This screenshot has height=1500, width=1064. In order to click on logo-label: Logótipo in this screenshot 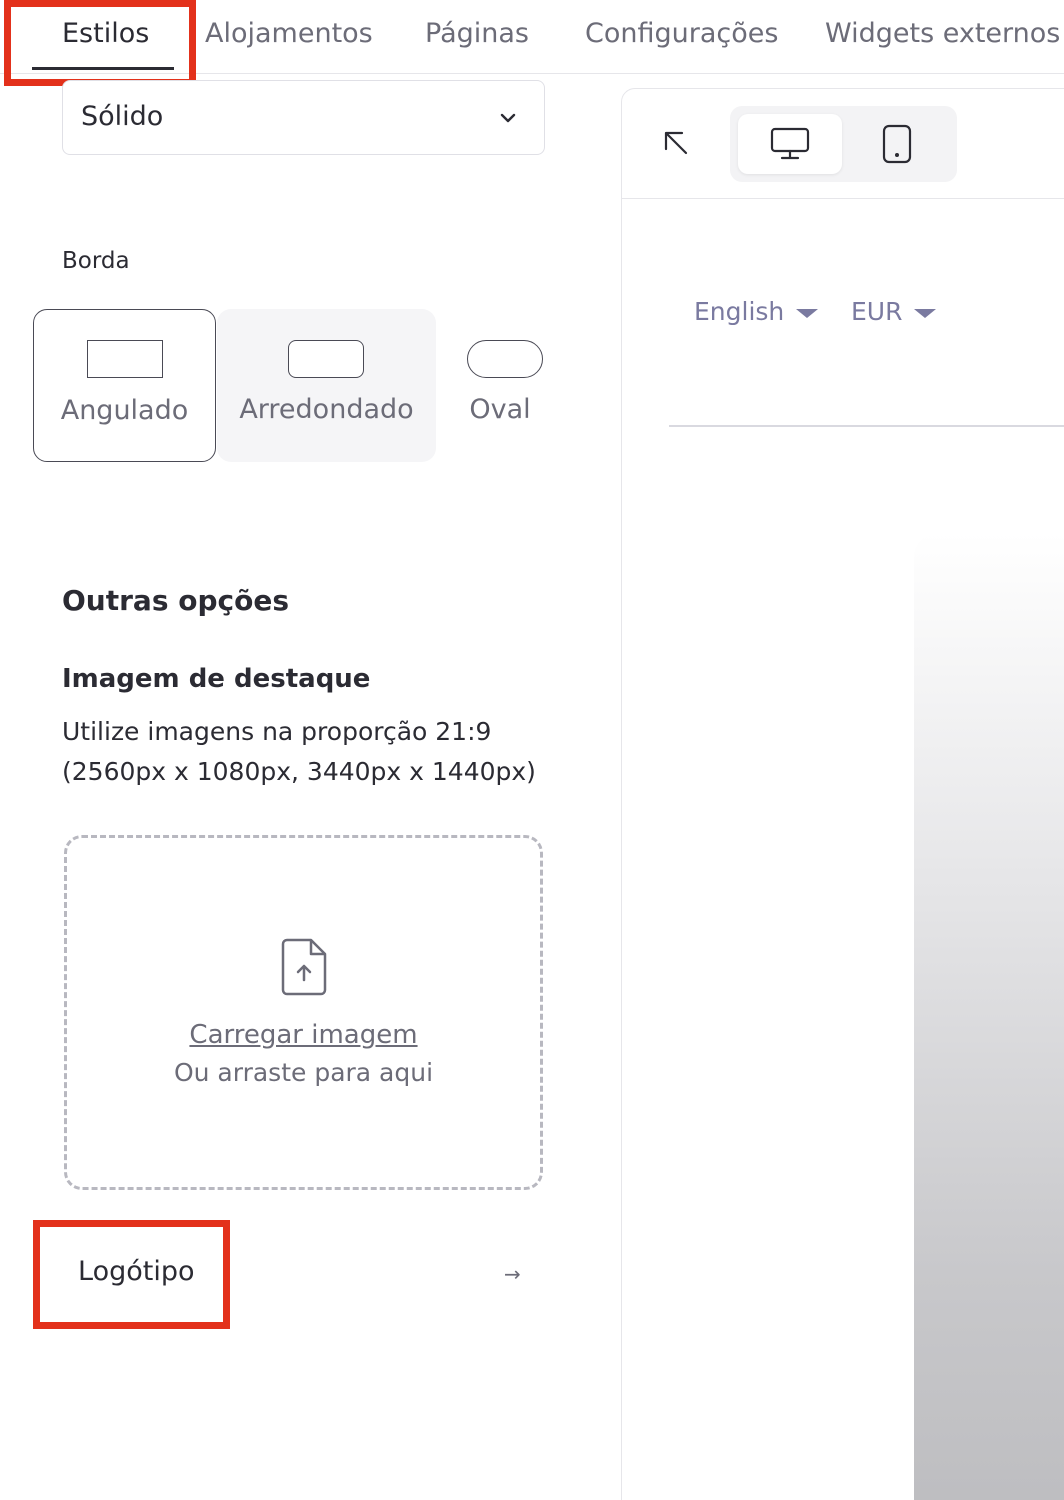, I will do `click(136, 1271)`.